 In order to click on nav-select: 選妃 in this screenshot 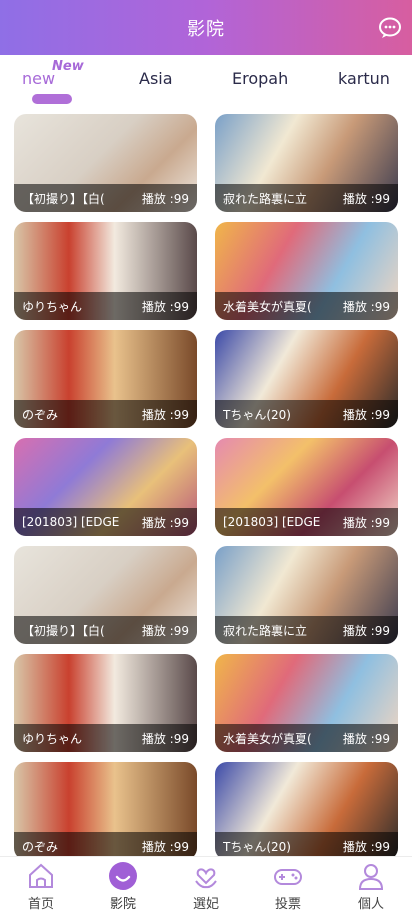, I will do `click(206, 886)`.